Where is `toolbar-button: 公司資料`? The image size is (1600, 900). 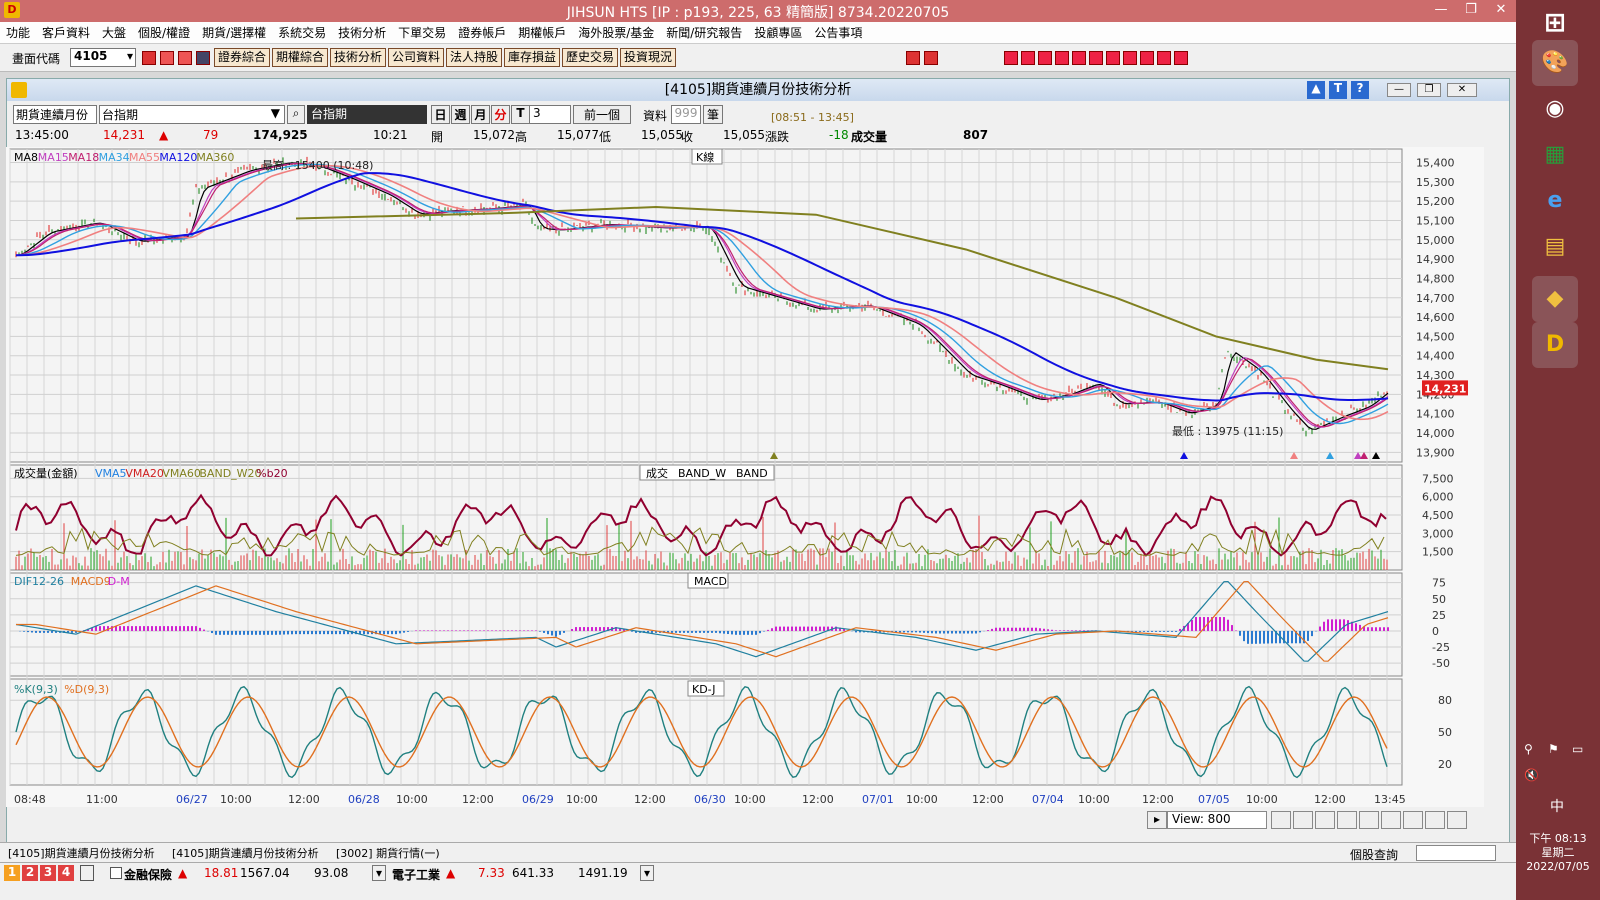
toolbar-button: 公司資料 is located at coordinates (416, 57).